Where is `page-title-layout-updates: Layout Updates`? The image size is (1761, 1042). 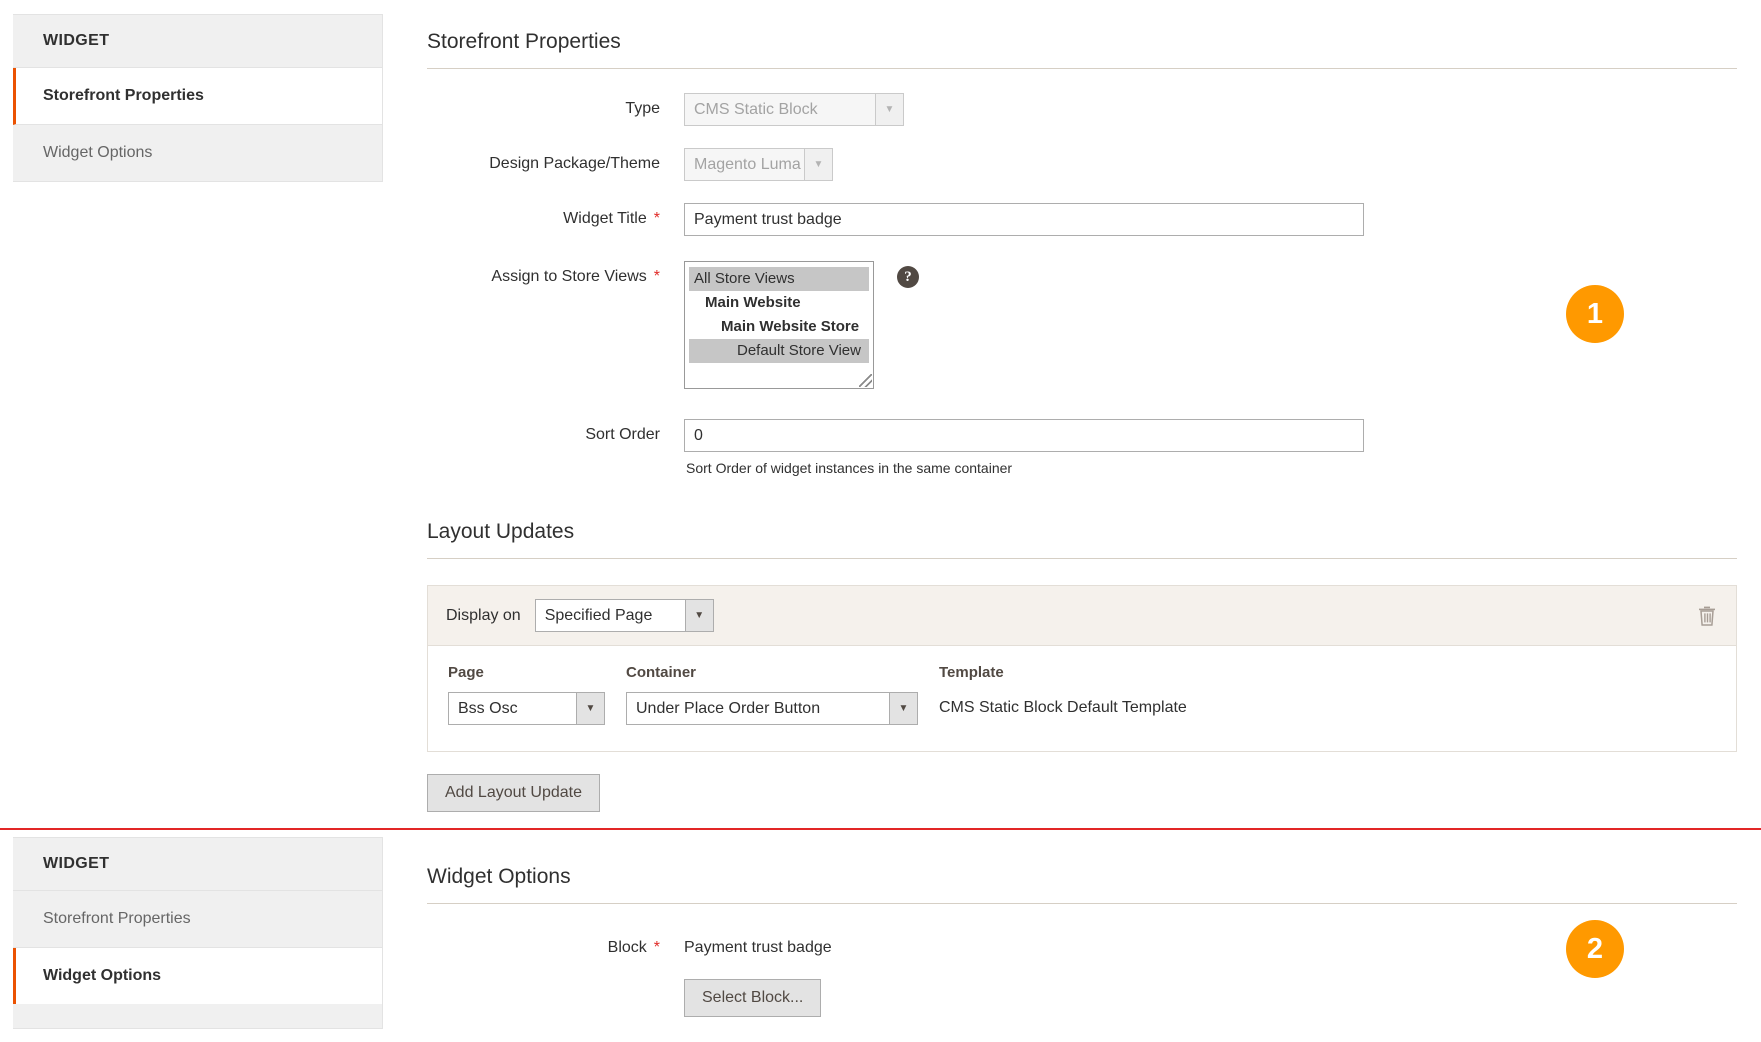
page-title-layout-updates: Layout Updates is located at coordinates (1082, 539).